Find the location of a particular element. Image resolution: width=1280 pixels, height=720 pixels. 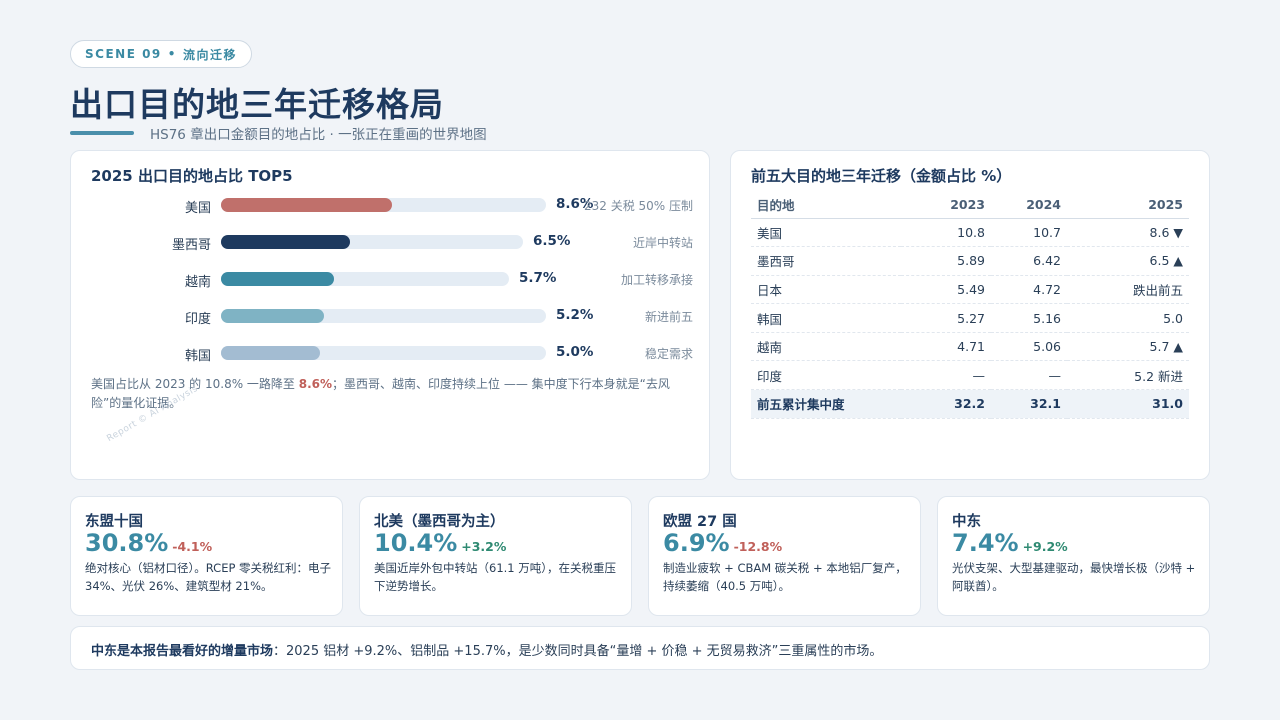

bar-row: 墨西哥 6.5% 近岸中转站 is located at coordinates (391, 242).